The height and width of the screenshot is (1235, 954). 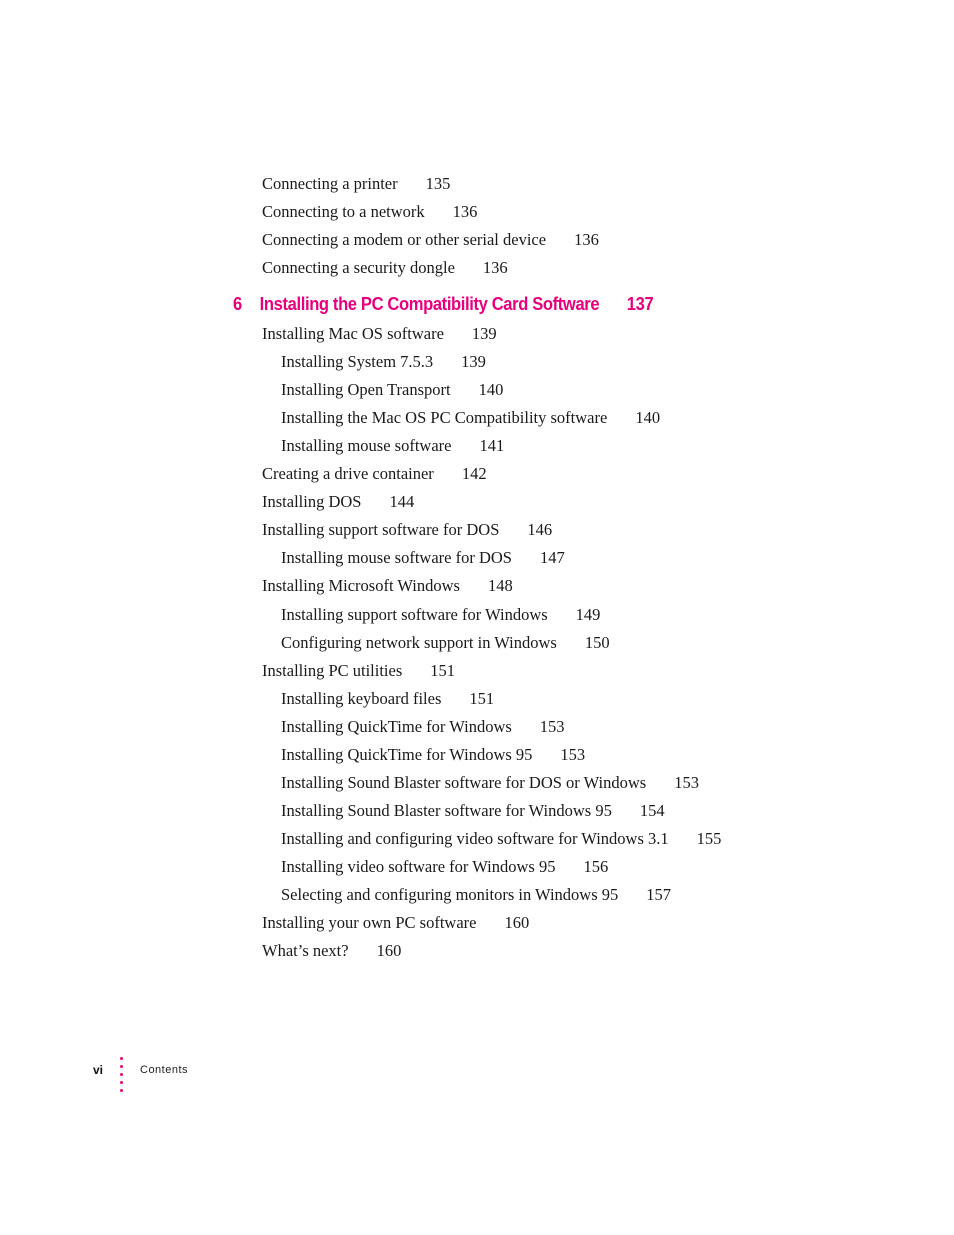 I want to click on toc-entry-title: Installing System 7.5.3, so click(x=357, y=362).